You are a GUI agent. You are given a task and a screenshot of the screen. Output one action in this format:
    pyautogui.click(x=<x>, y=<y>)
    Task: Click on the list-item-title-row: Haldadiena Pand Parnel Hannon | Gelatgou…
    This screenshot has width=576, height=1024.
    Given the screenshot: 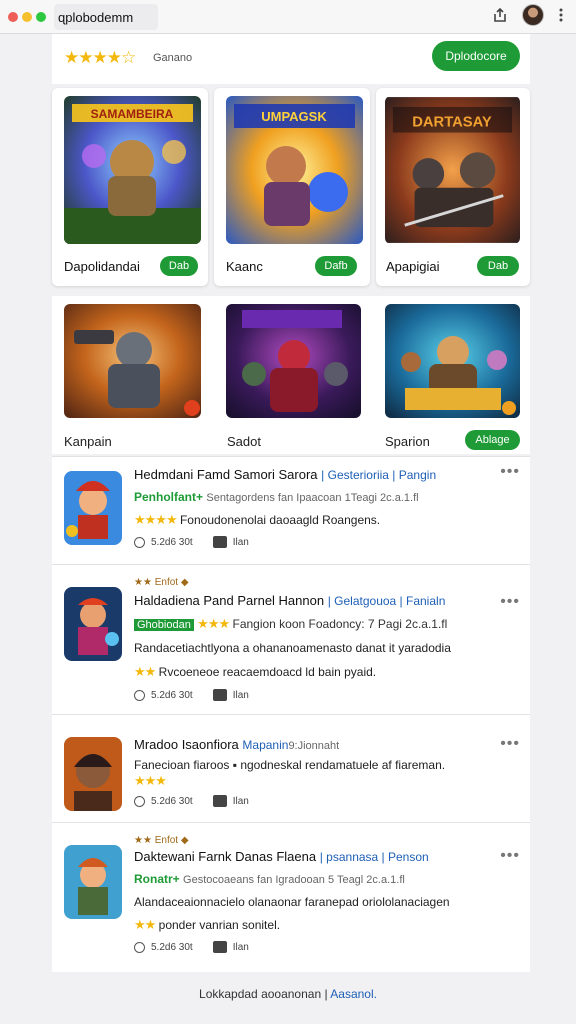 What is the action you would take?
    pyautogui.click(x=289, y=600)
    